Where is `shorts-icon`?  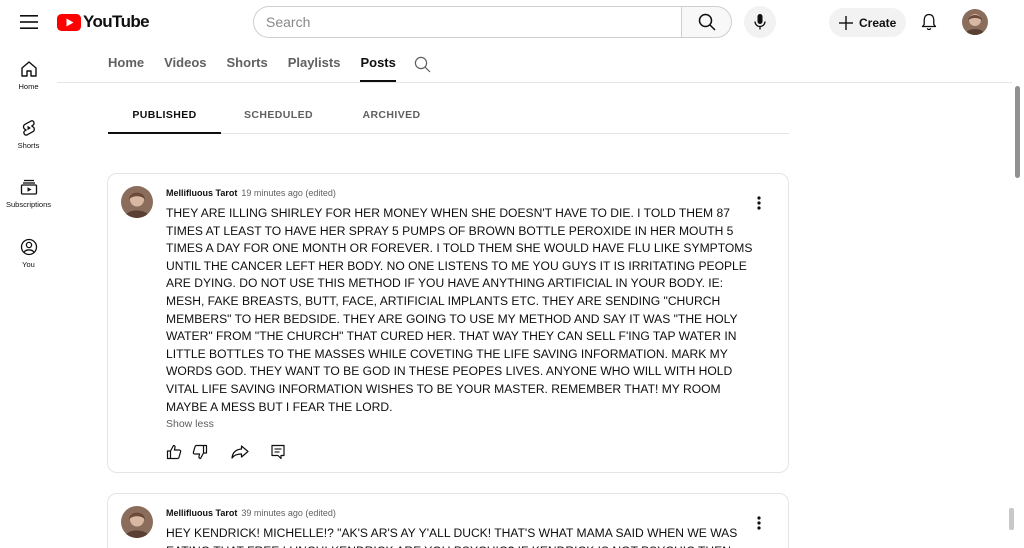 shorts-icon is located at coordinates (28, 128).